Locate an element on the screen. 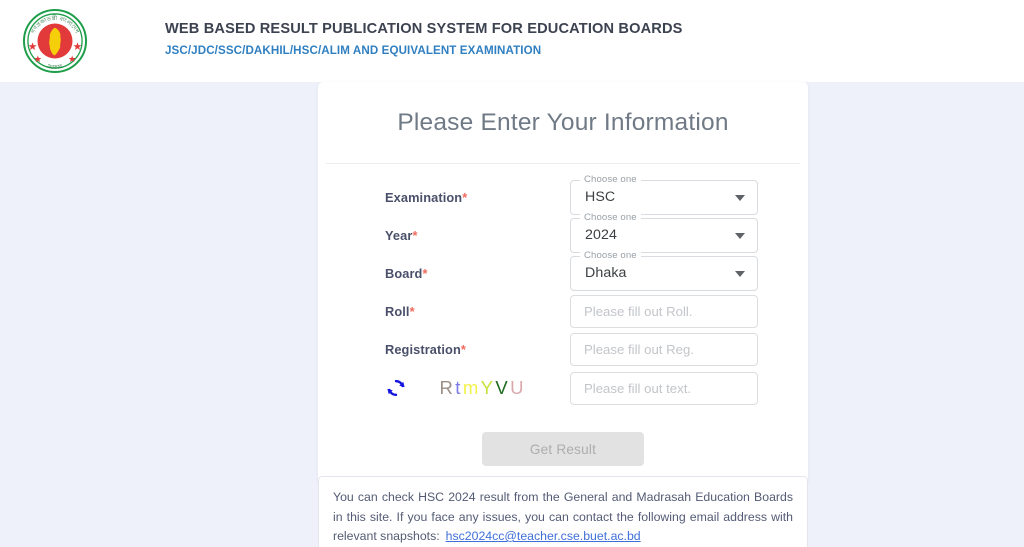 The height and width of the screenshot is (547, 1024). submit-row: Get Result is located at coordinates (563, 437).